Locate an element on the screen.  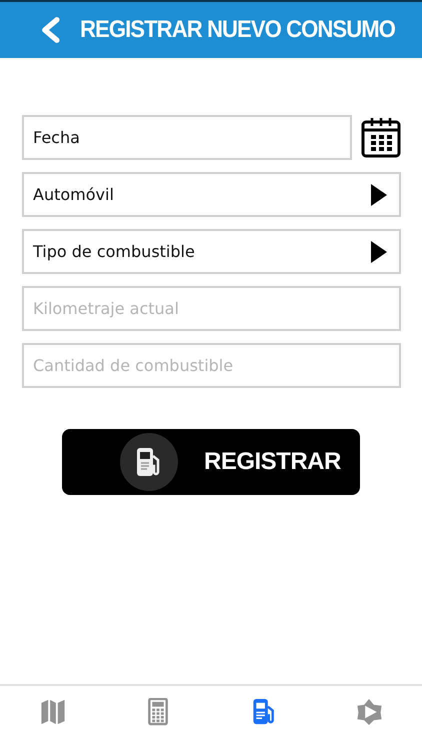
date-field: Fecha is located at coordinates (187, 137).